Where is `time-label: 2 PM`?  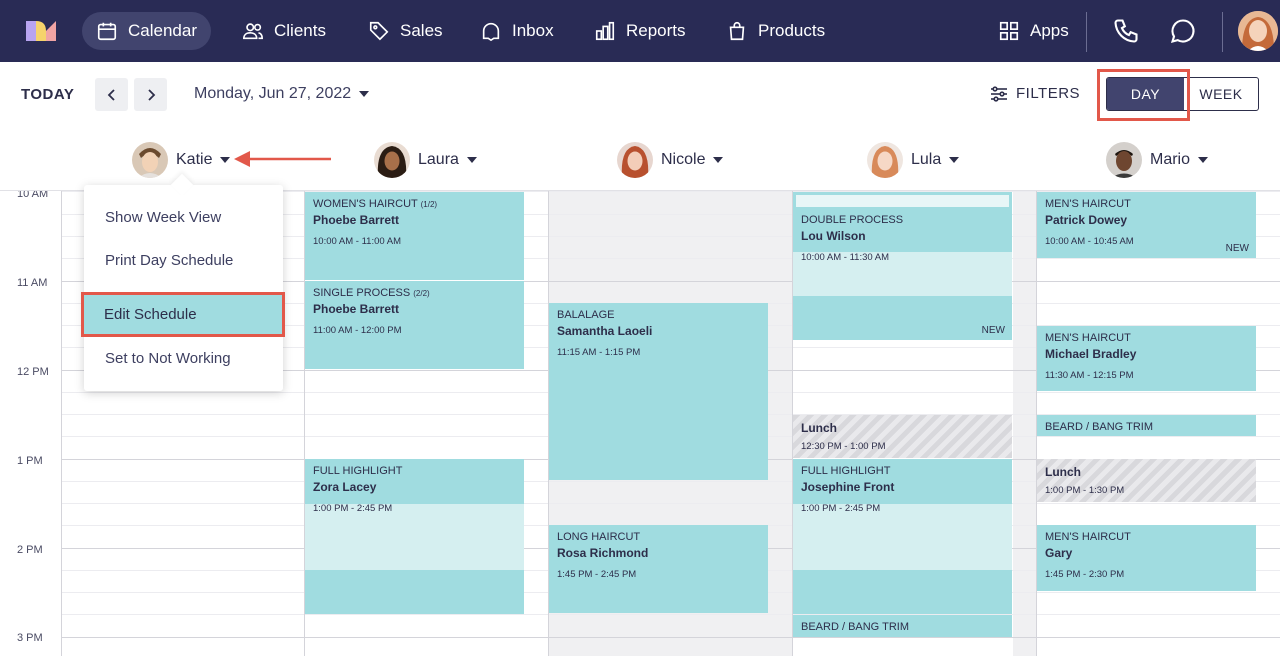 time-label: 2 PM is located at coordinates (30, 550).